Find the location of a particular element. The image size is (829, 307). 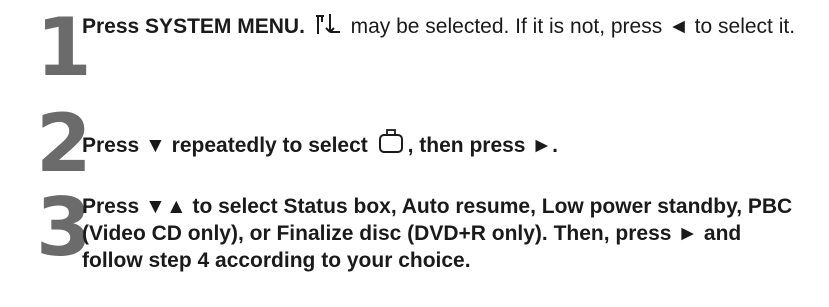

setup-arrows-icon is located at coordinates (328, 27).